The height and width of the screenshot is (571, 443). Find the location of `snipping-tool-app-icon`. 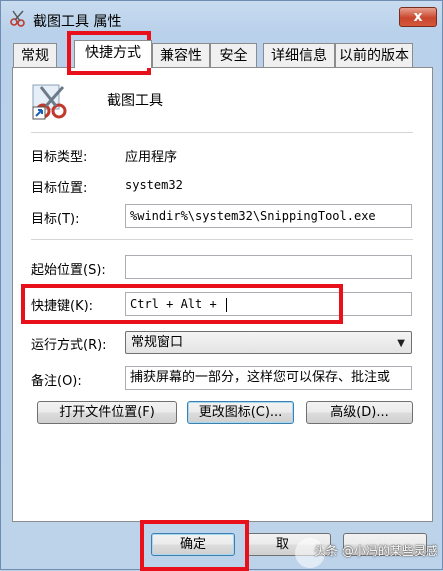

snipping-tool-app-icon is located at coordinates (18, 18).